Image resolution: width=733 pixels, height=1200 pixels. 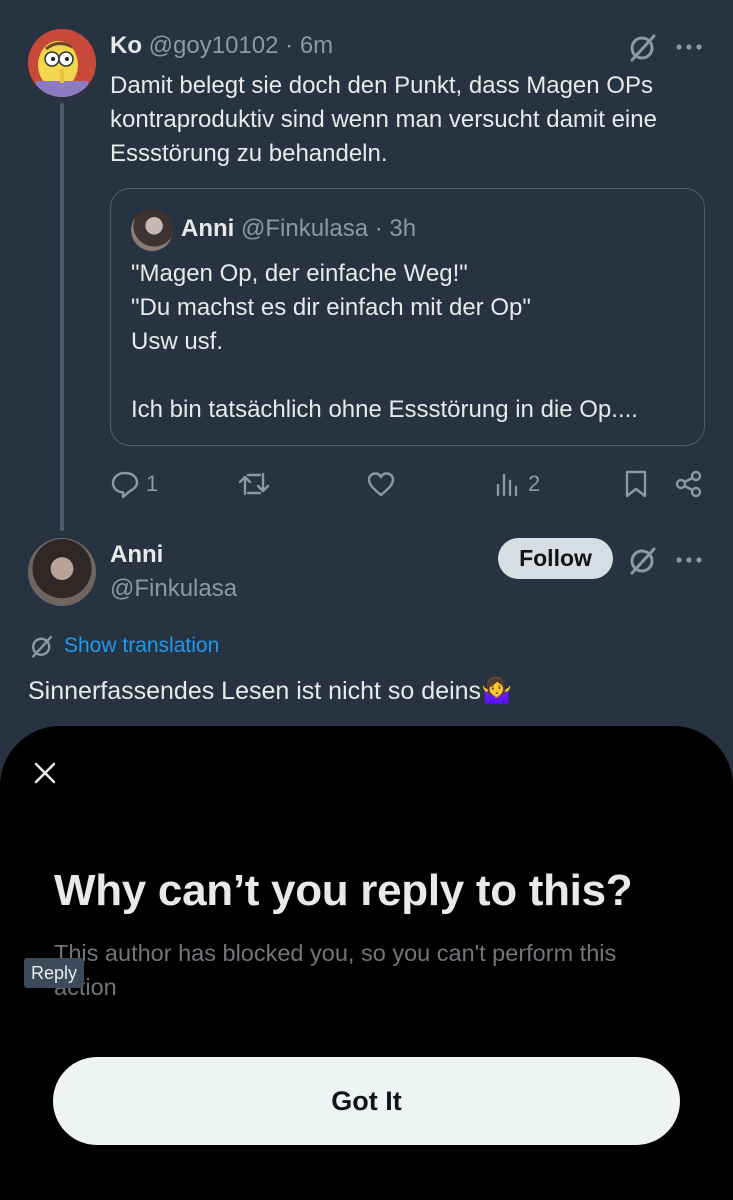 I want to click on heart-icon, so click(x=381, y=484).